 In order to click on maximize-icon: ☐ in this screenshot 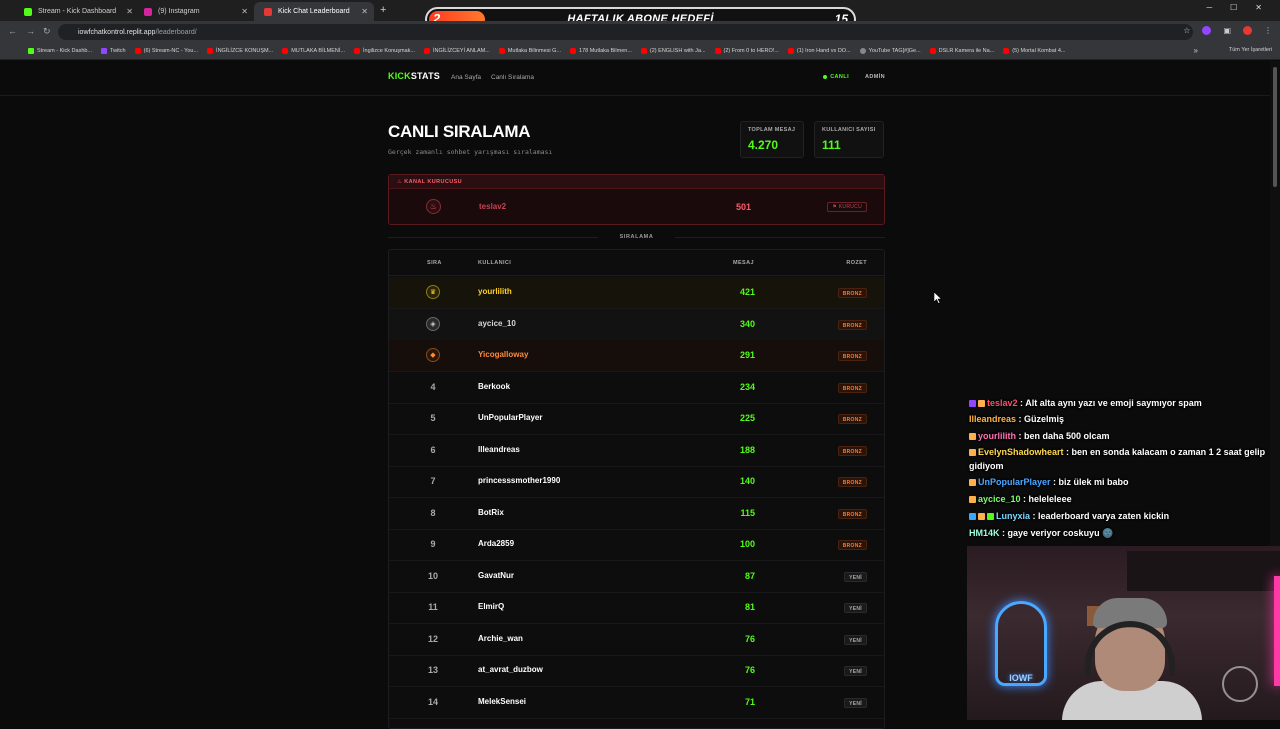, I will do `click(1233, 7)`.